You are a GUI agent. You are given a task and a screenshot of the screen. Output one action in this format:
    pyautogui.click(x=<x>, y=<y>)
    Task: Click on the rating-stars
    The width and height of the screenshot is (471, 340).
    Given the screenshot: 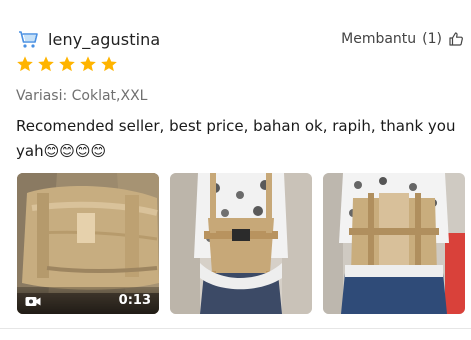 What is the action you would take?
    pyautogui.click(x=67, y=64)
    